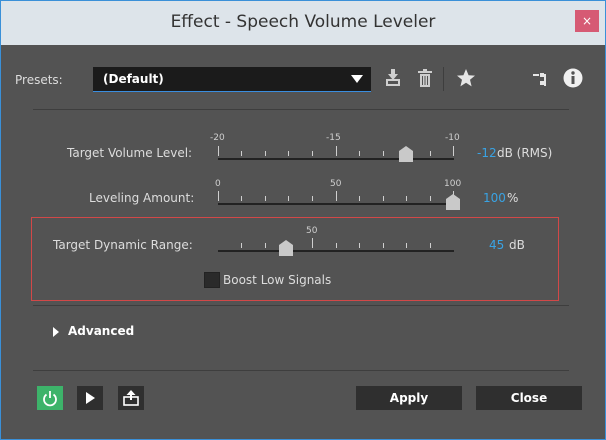 This screenshot has width=606, height=440. Describe the element at coordinates (232, 79) in the screenshot. I see `presets-dropdown: (Default)` at that location.